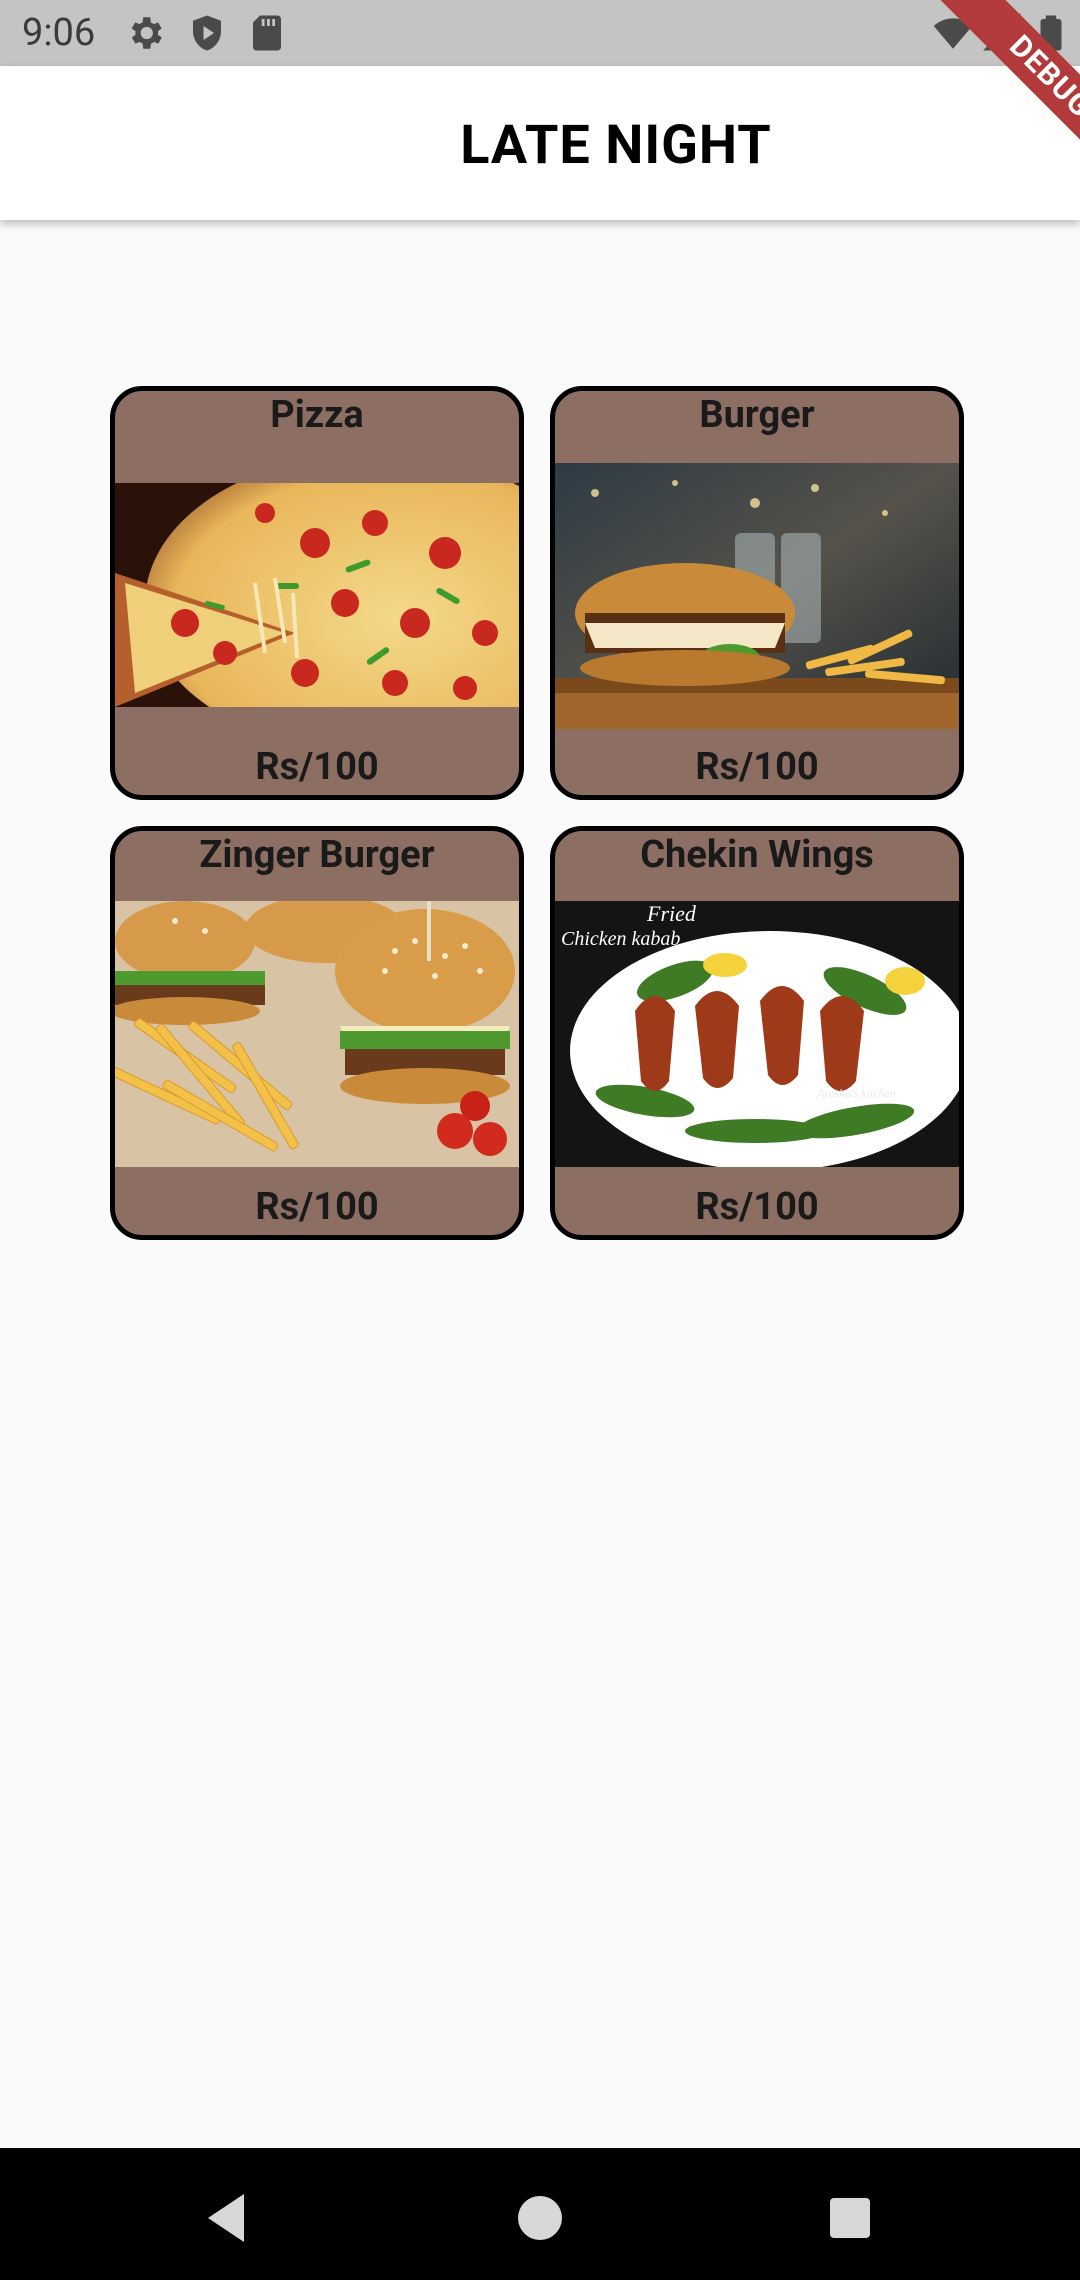 The height and width of the screenshot is (2280, 1080). I want to click on pizza-photo, so click(317, 595).